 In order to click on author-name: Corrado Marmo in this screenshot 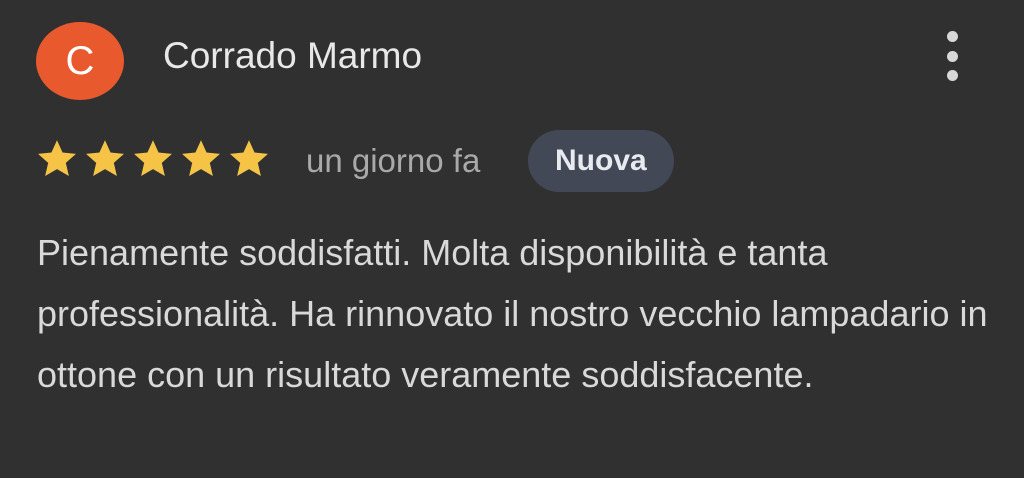, I will do `click(292, 56)`.